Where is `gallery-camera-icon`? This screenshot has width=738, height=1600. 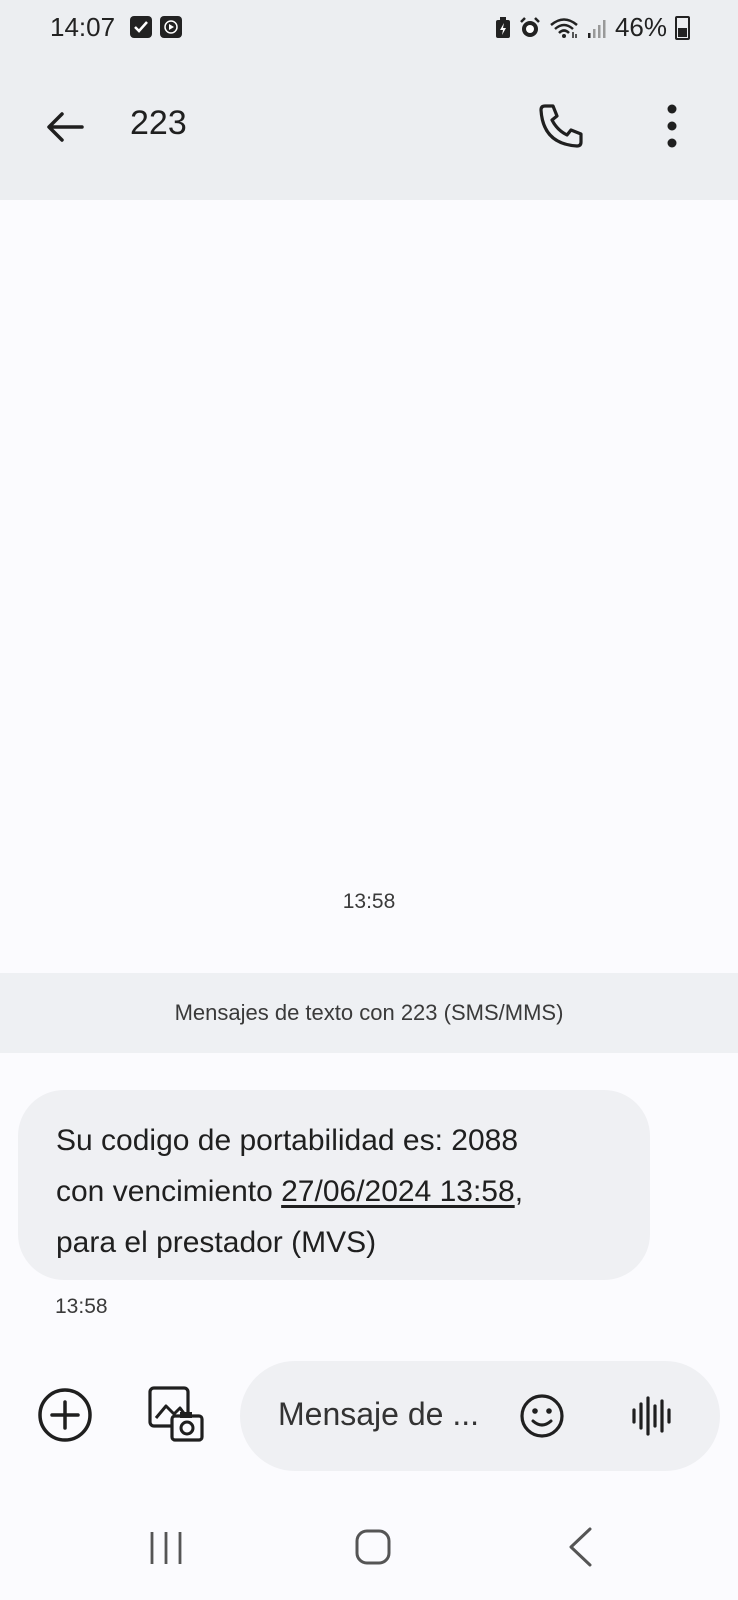
gallery-camera-icon is located at coordinates (176, 1415).